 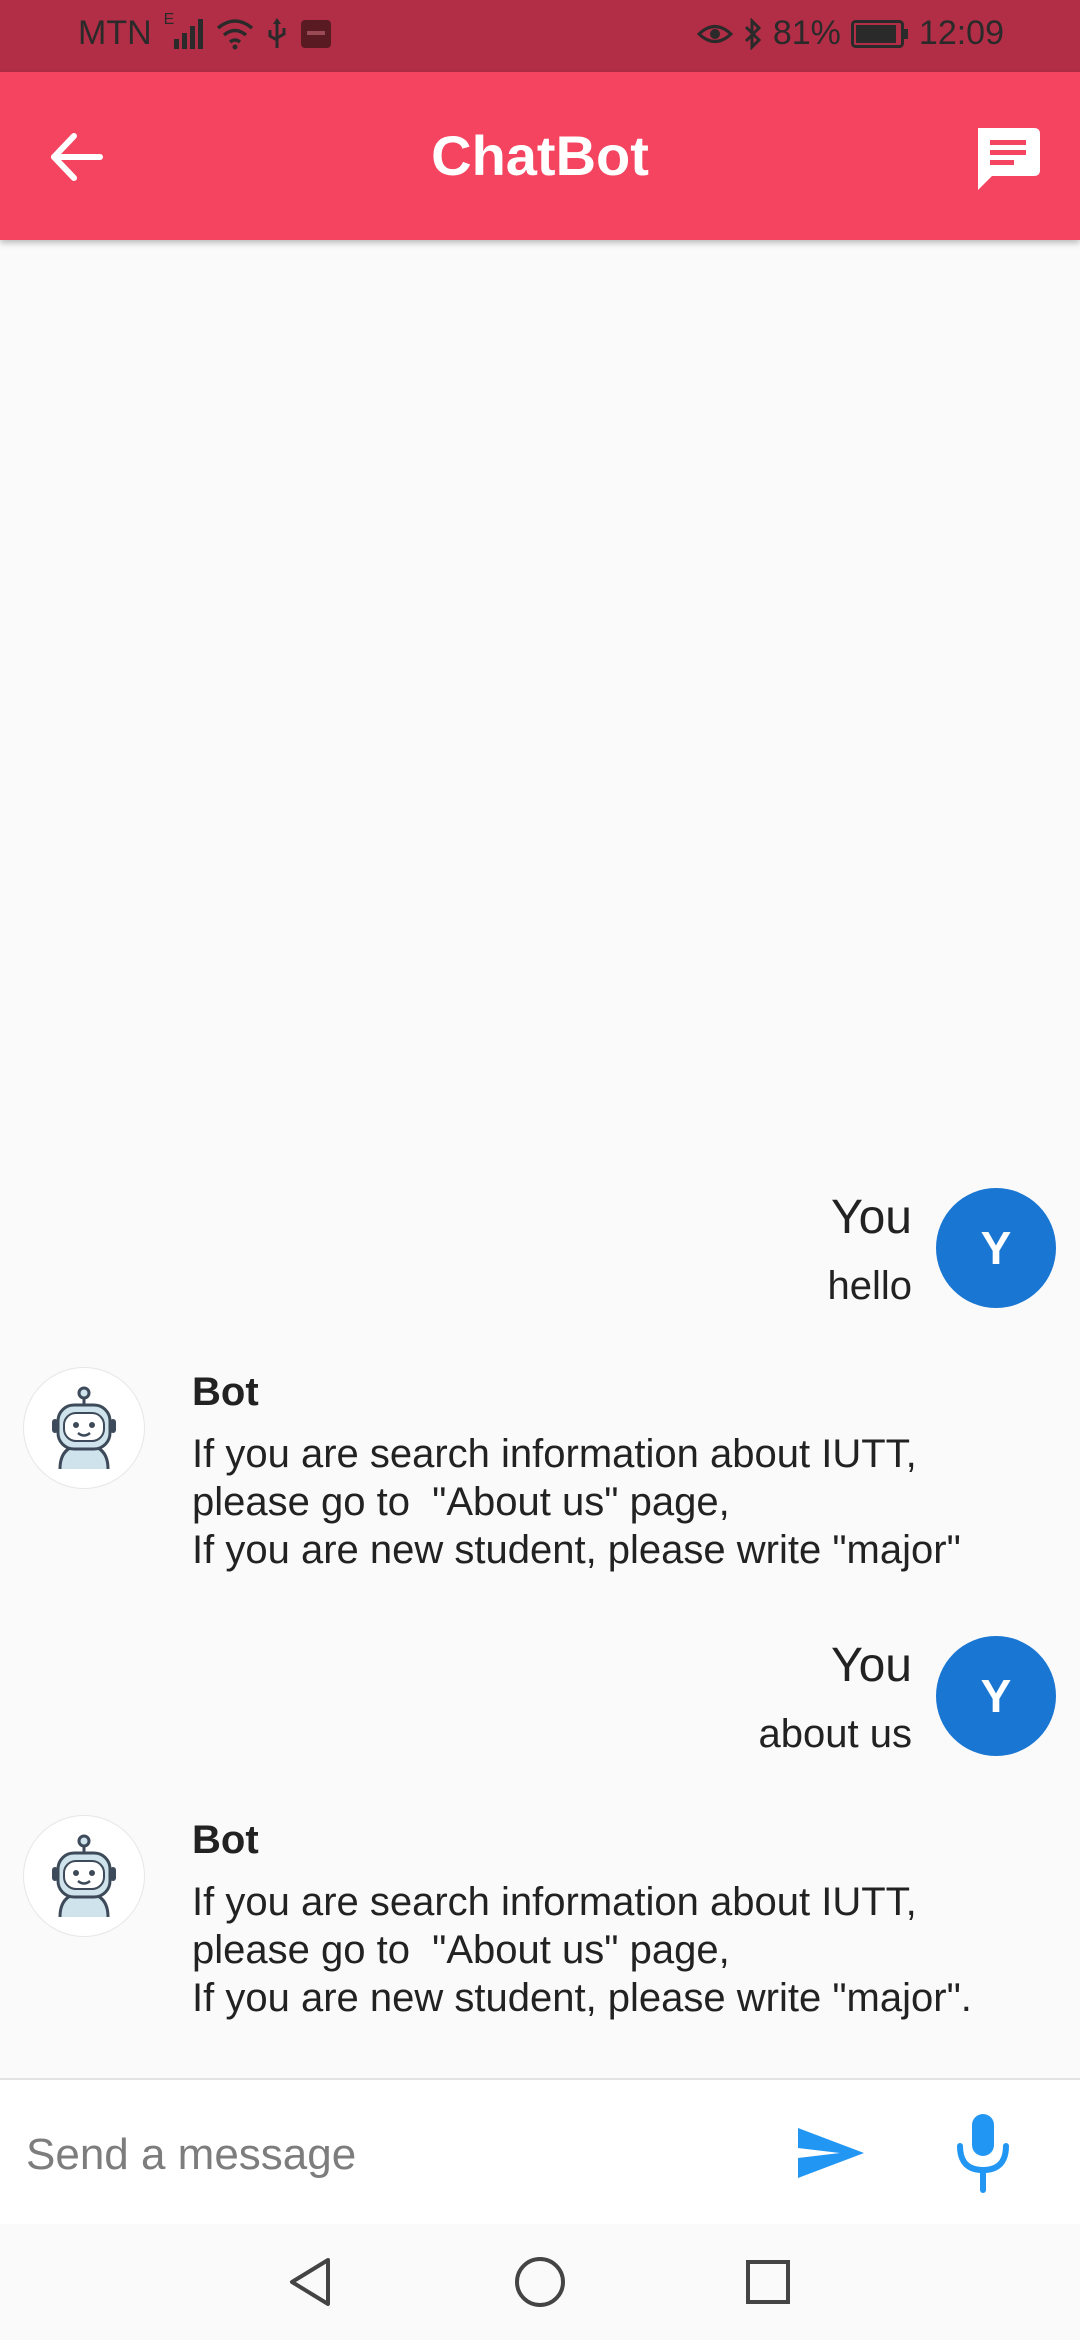 What do you see at coordinates (205, 32) in the screenshot?
I see `status-left: MTN E` at bounding box center [205, 32].